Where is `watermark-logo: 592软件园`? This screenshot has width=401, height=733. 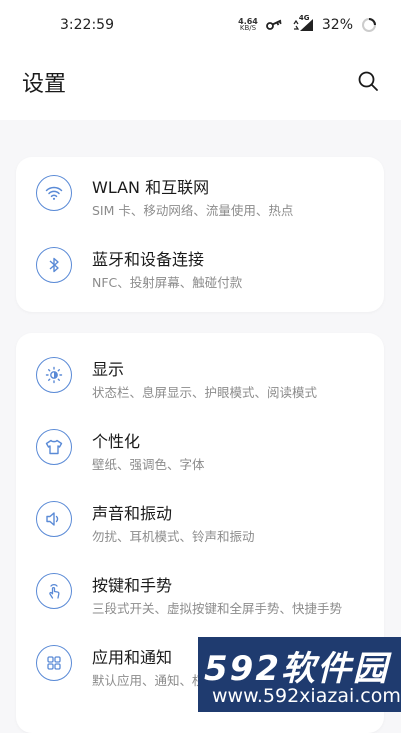
watermark-logo: 592软件园 is located at coordinates (296, 669).